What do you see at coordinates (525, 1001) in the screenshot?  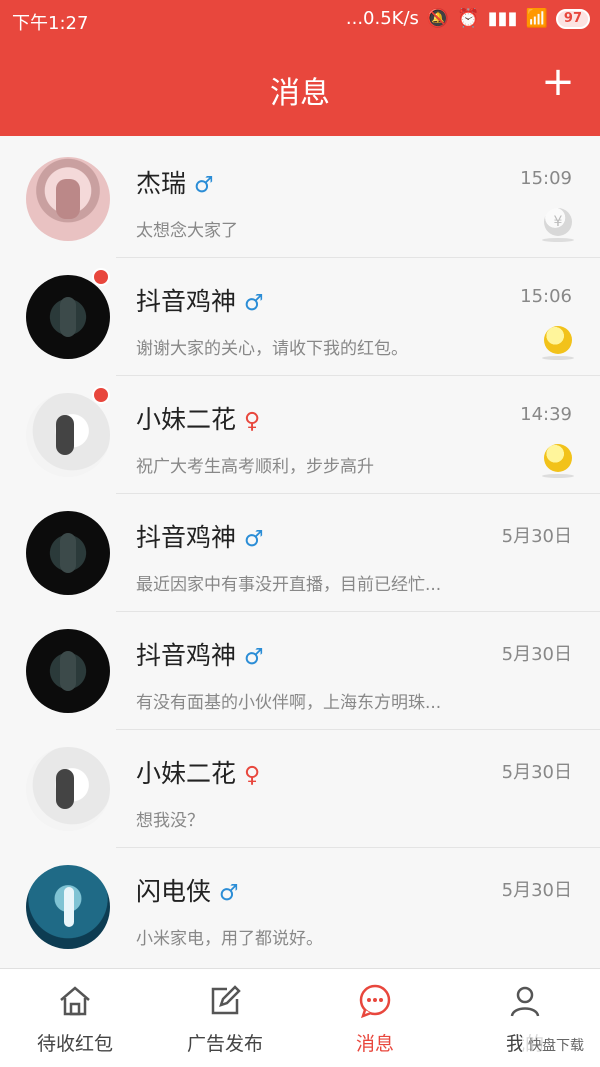 I see `user-icon` at bounding box center [525, 1001].